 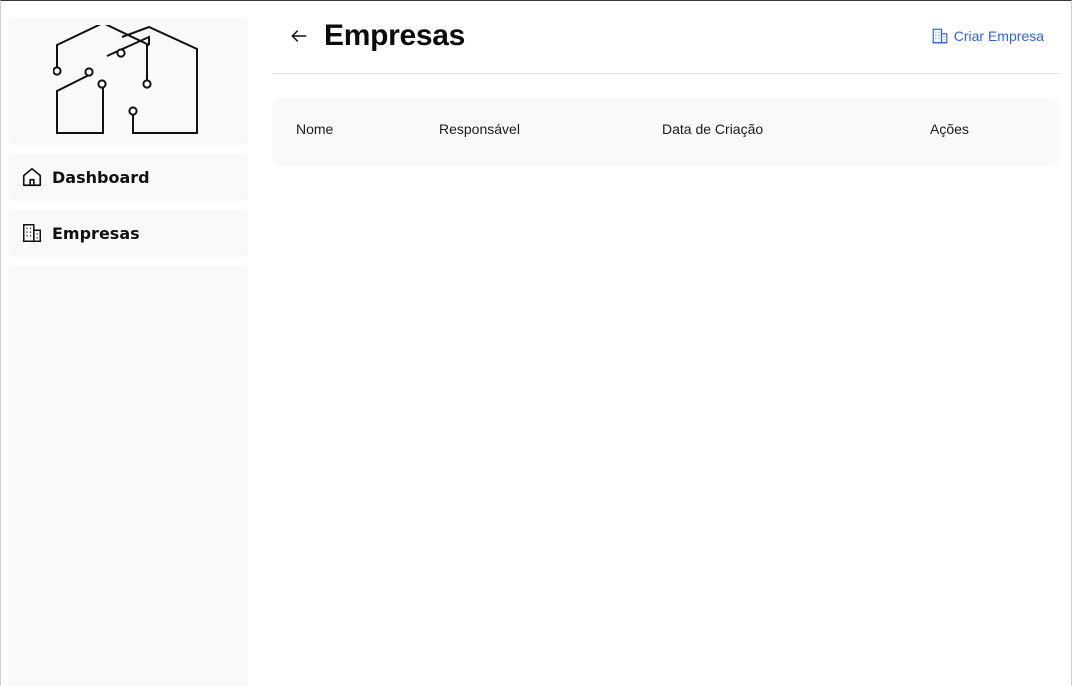 I want to click on page-title: Empresas, so click(x=395, y=35).